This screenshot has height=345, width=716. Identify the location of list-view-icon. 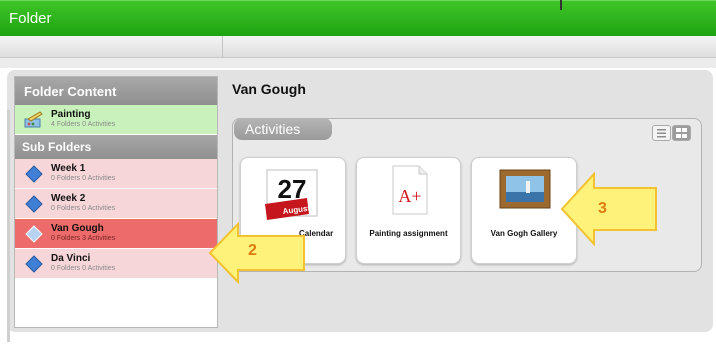
(661, 133).